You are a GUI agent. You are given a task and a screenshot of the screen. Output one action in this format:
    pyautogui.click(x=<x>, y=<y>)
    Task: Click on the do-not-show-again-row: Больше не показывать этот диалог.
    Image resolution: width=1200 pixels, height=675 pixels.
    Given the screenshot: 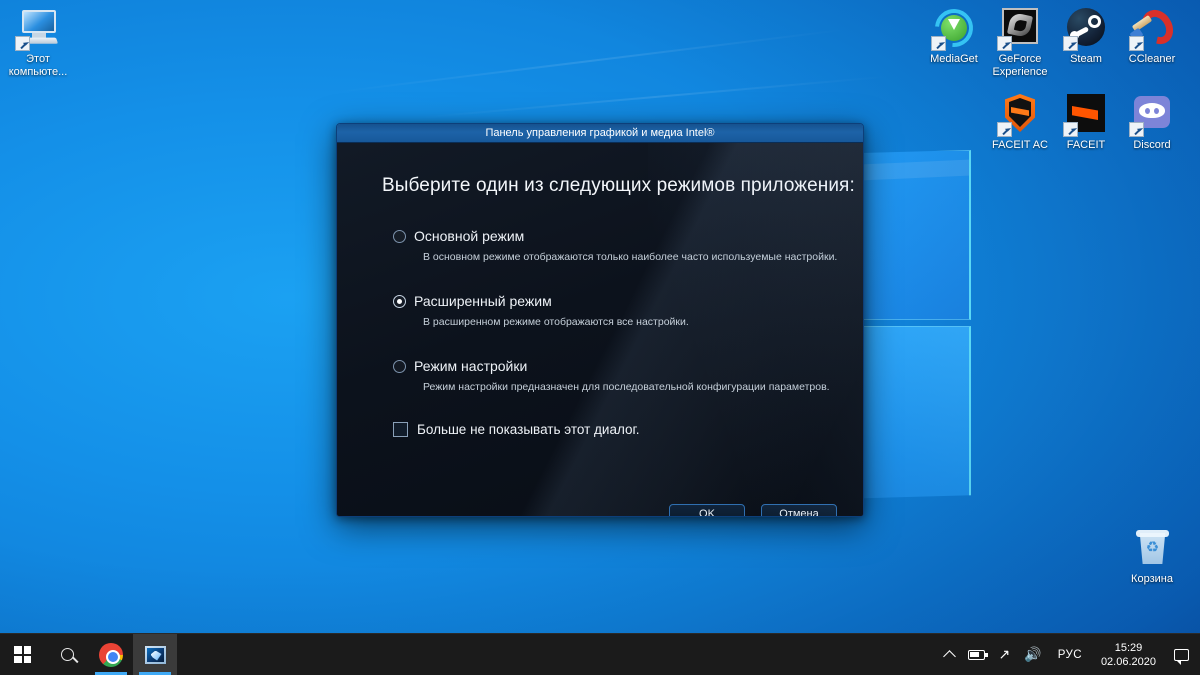 What is the action you would take?
    pyautogui.click(x=516, y=429)
    